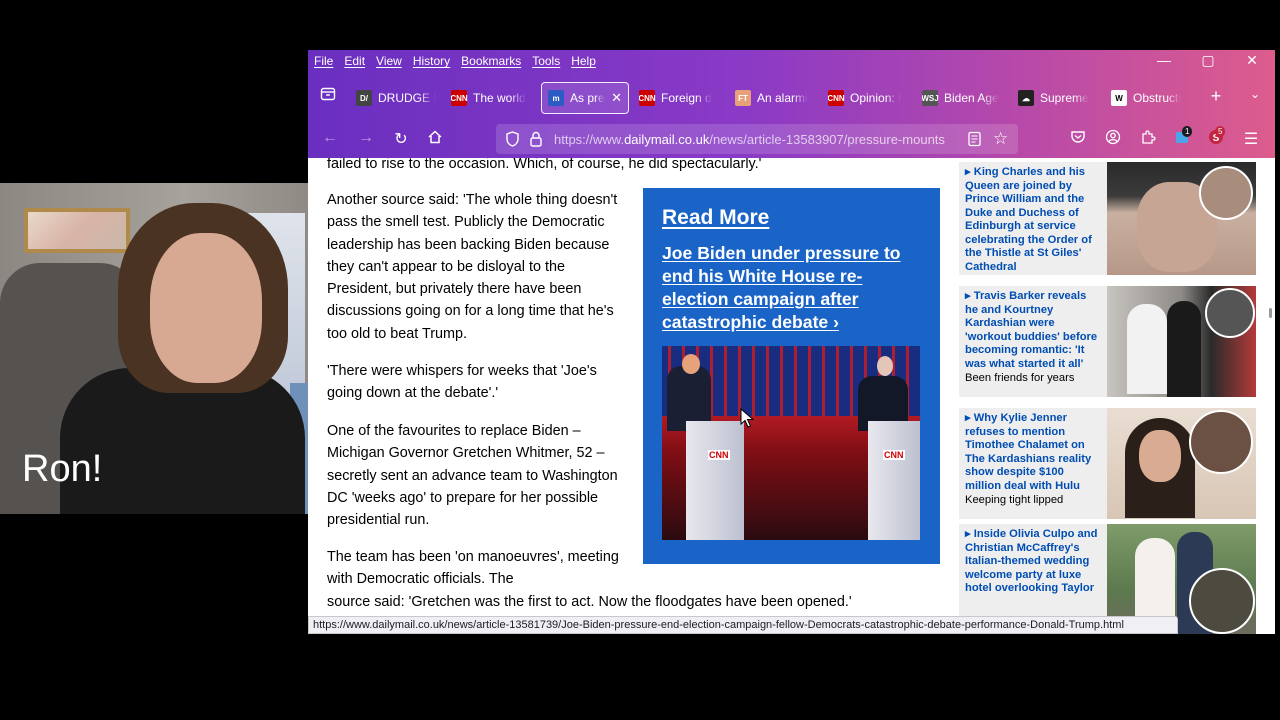  What do you see at coordinates (536, 141) in the screenshot?
I see `lock-icon` at bounding box center [536, 141].